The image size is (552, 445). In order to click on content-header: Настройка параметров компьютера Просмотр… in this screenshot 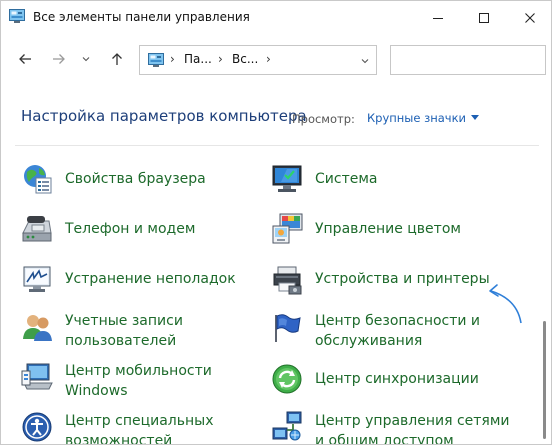, I will do `click(276, 119)`.